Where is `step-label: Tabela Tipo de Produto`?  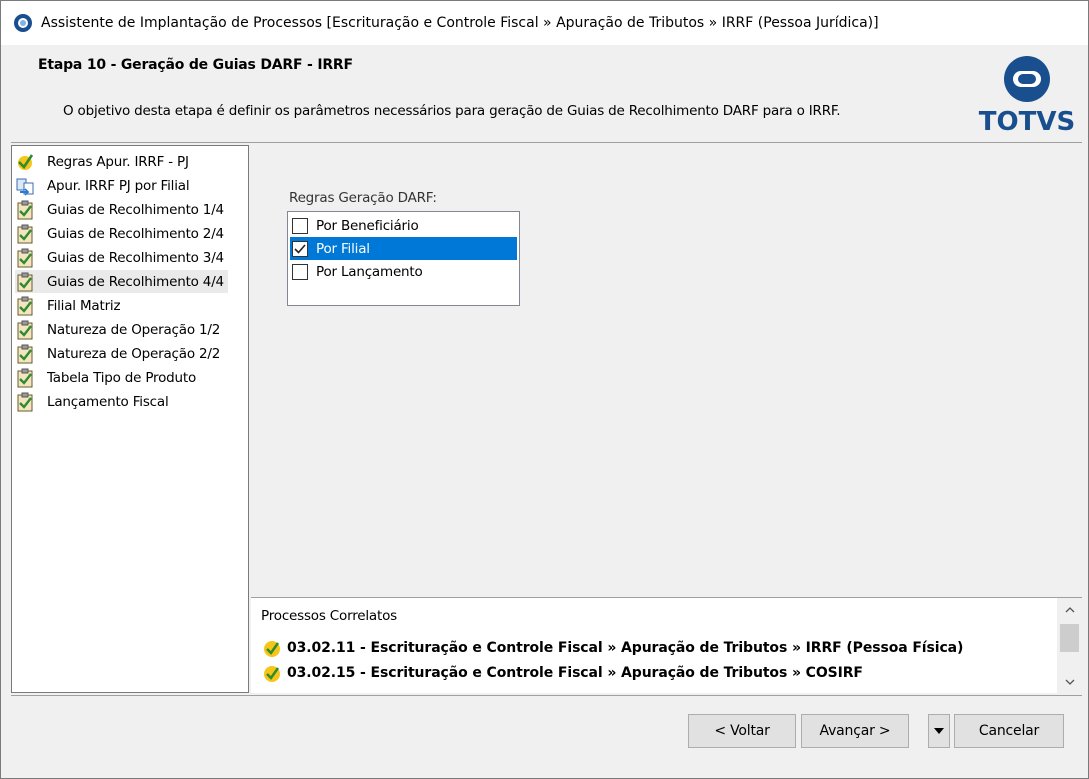
step-label: Tabela Tipo de Produto is located at coordinates (122, 377).